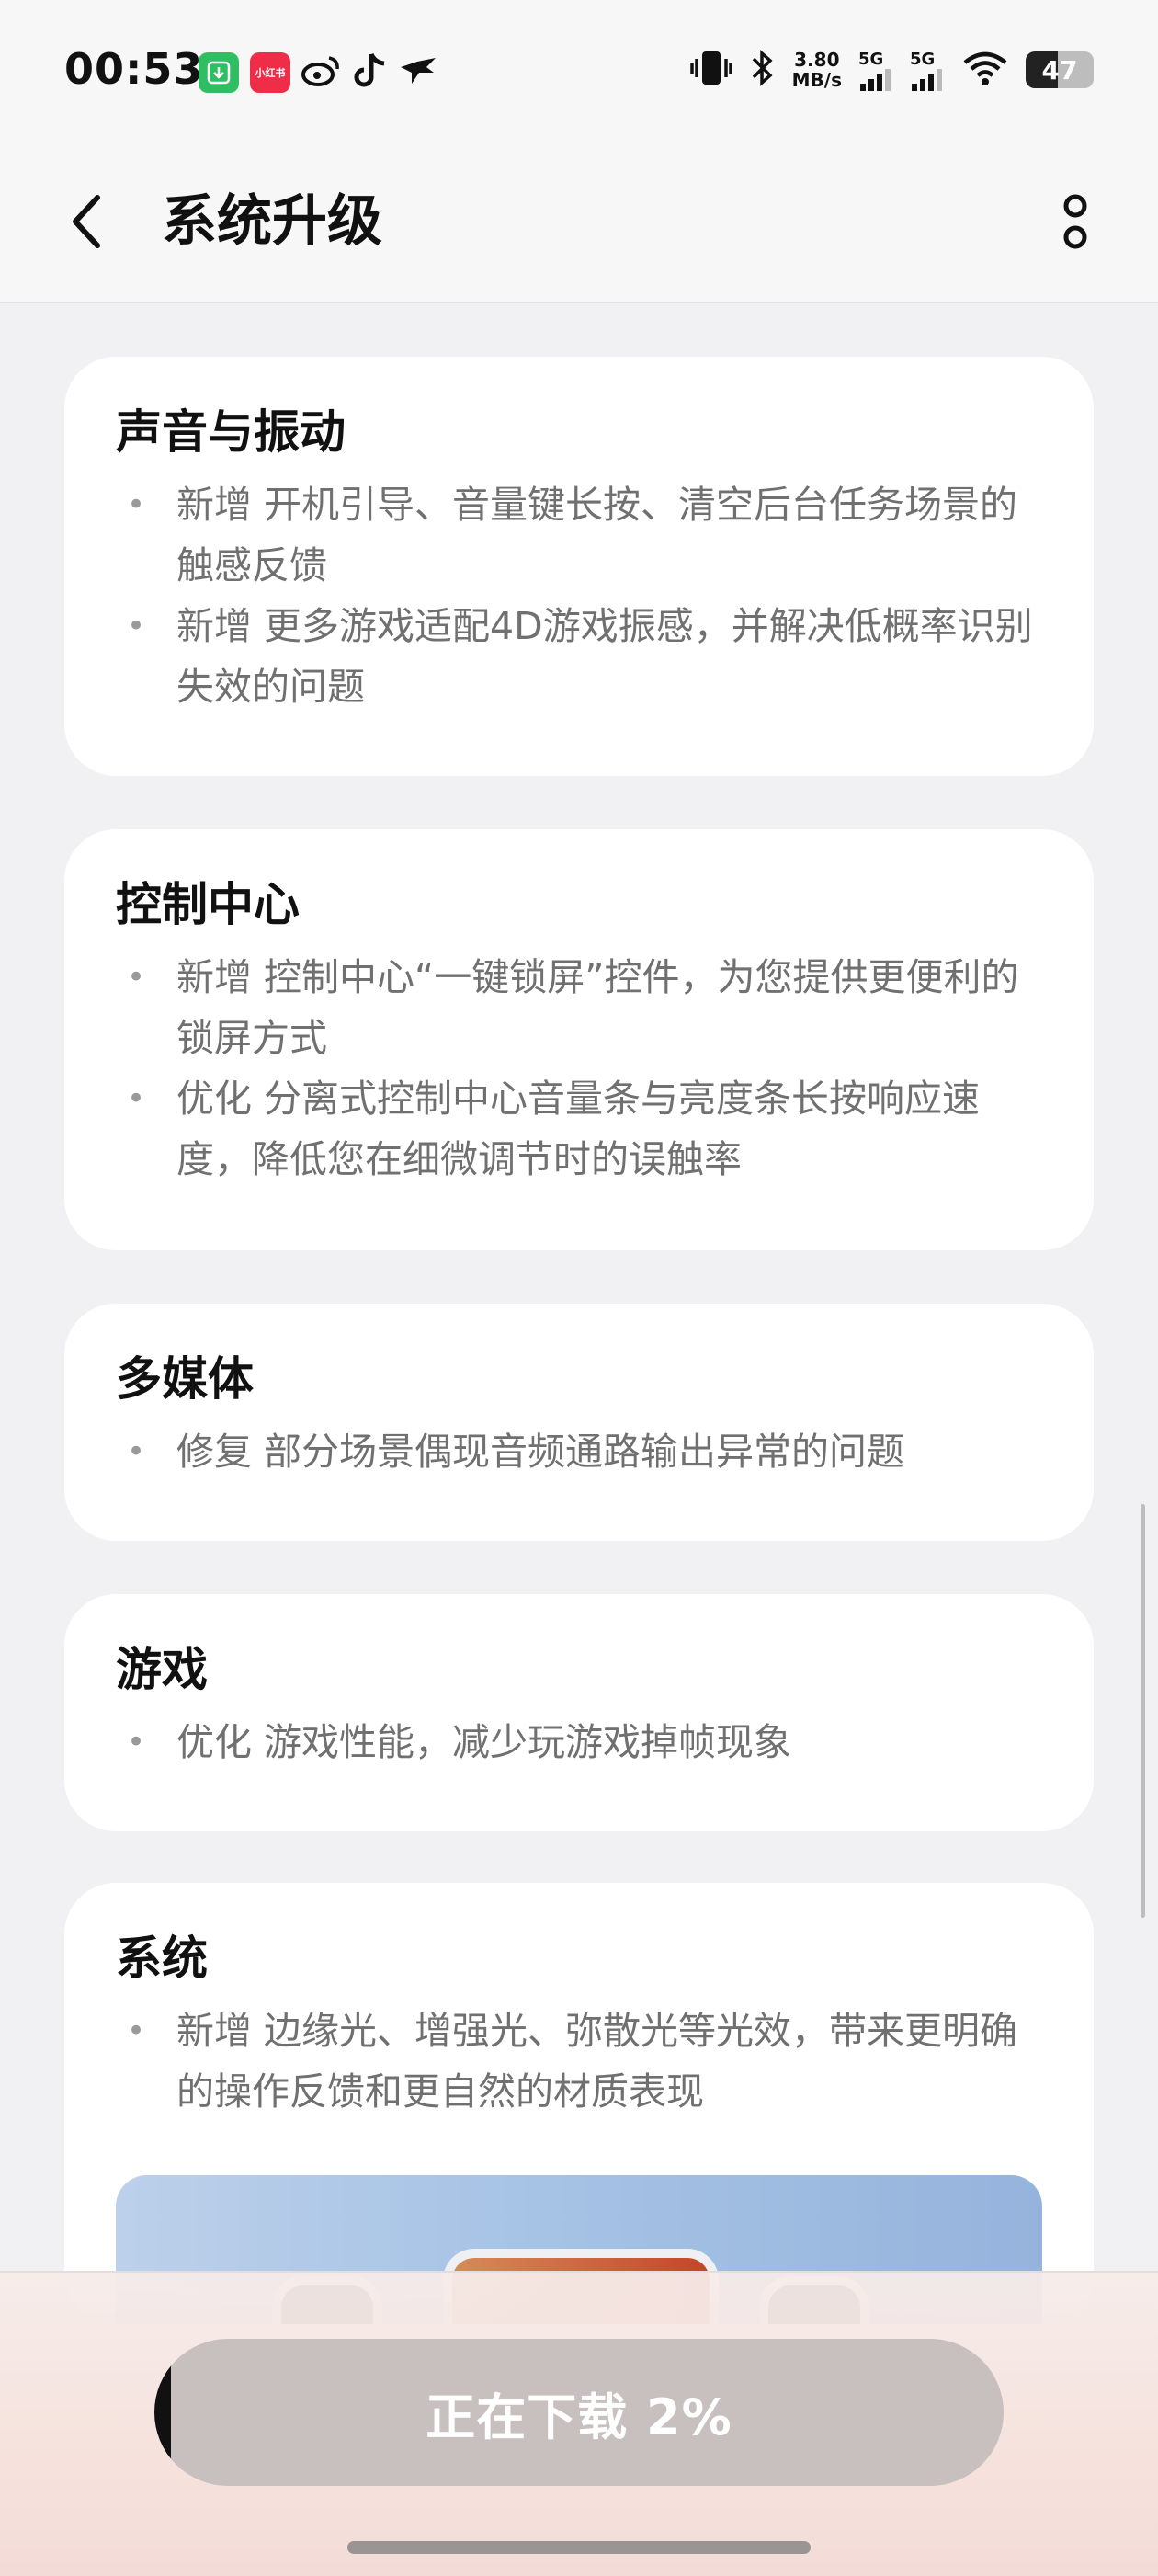  Describe the element at coordinates (816, 80) in the screenshot. I see `network-speed-unit: MB/s` at that location.